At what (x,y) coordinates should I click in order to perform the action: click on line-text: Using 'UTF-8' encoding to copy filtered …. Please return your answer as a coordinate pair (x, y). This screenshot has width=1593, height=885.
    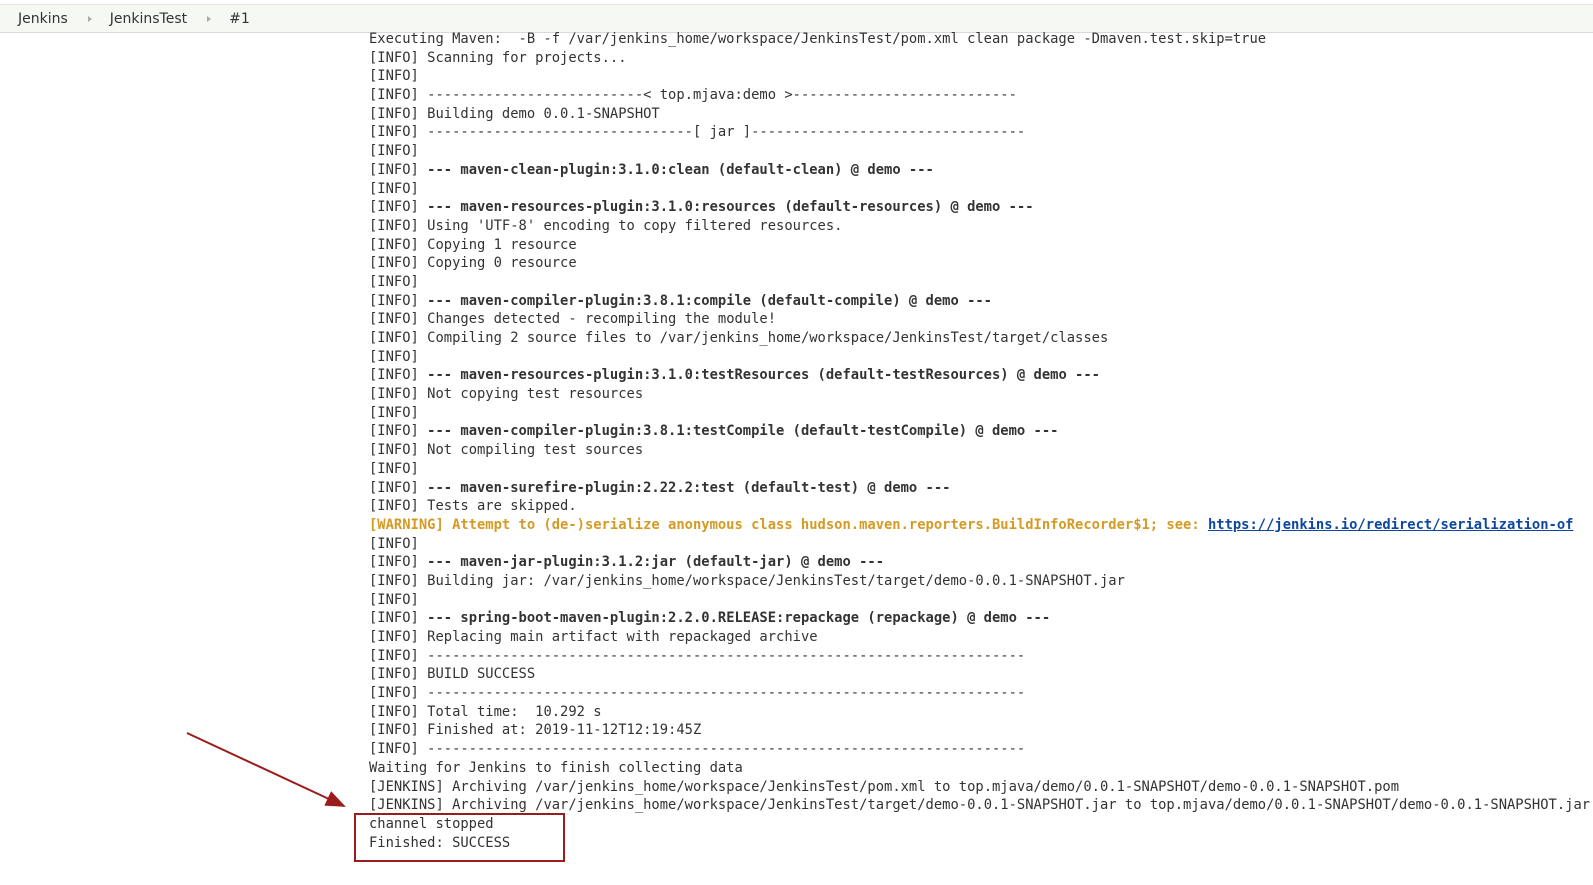
    Looking at the image, I should click on (635, 225).